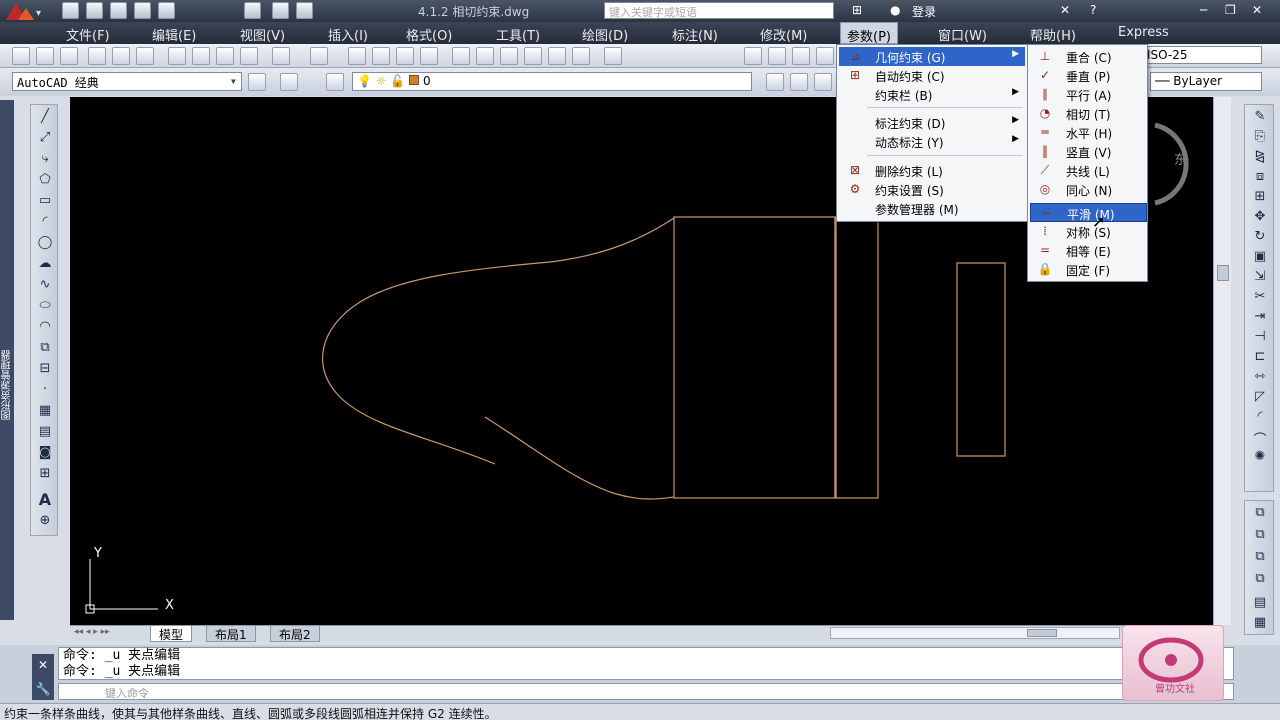  What do you see at coordinates (319, 56) in the screenshot?
I see `redo-tool-icon` at bounding box center [319, 56].